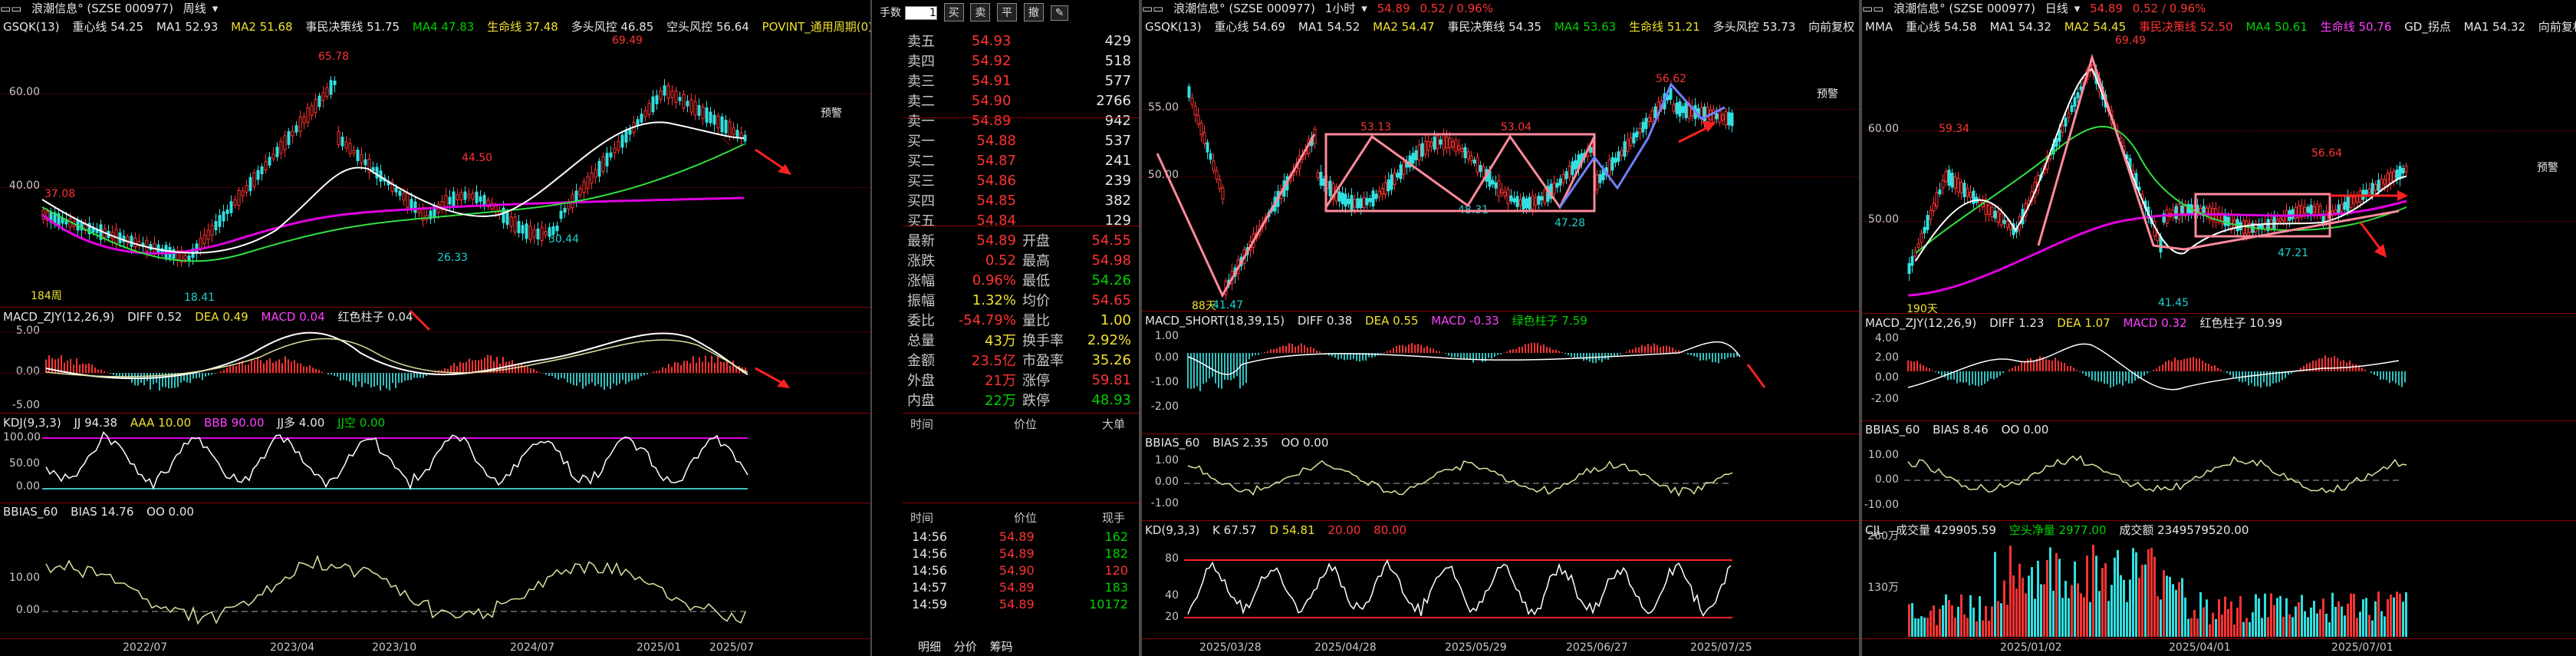  What do you see at coordinates (1476, 648) in the screenshot?
I see `x-axis-label: 2025/05/29` at bounding box center [1476, 648].